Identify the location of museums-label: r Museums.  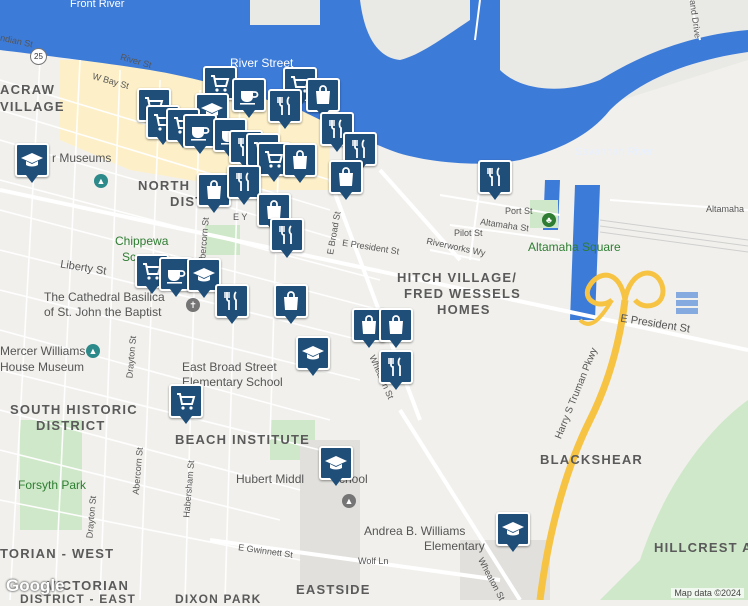
(81, 158).